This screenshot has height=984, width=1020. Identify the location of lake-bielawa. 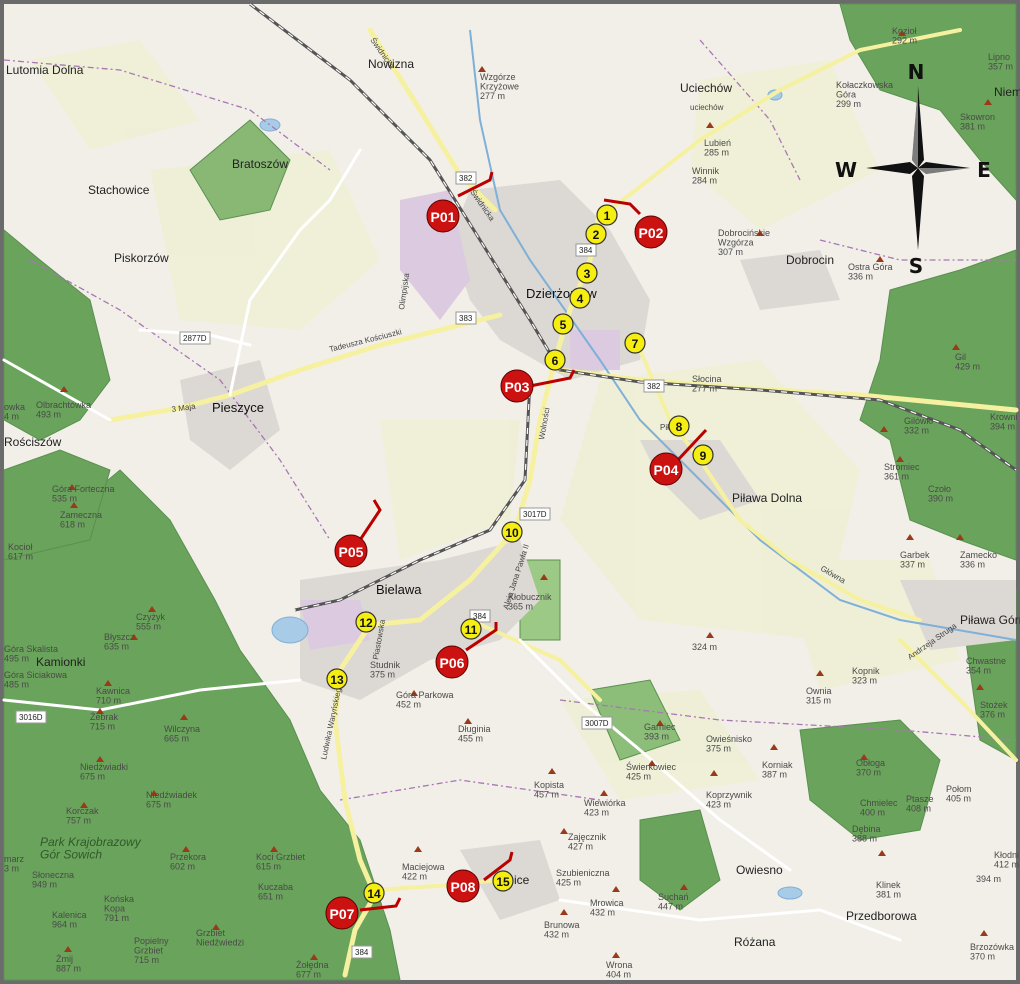
(290, 630).